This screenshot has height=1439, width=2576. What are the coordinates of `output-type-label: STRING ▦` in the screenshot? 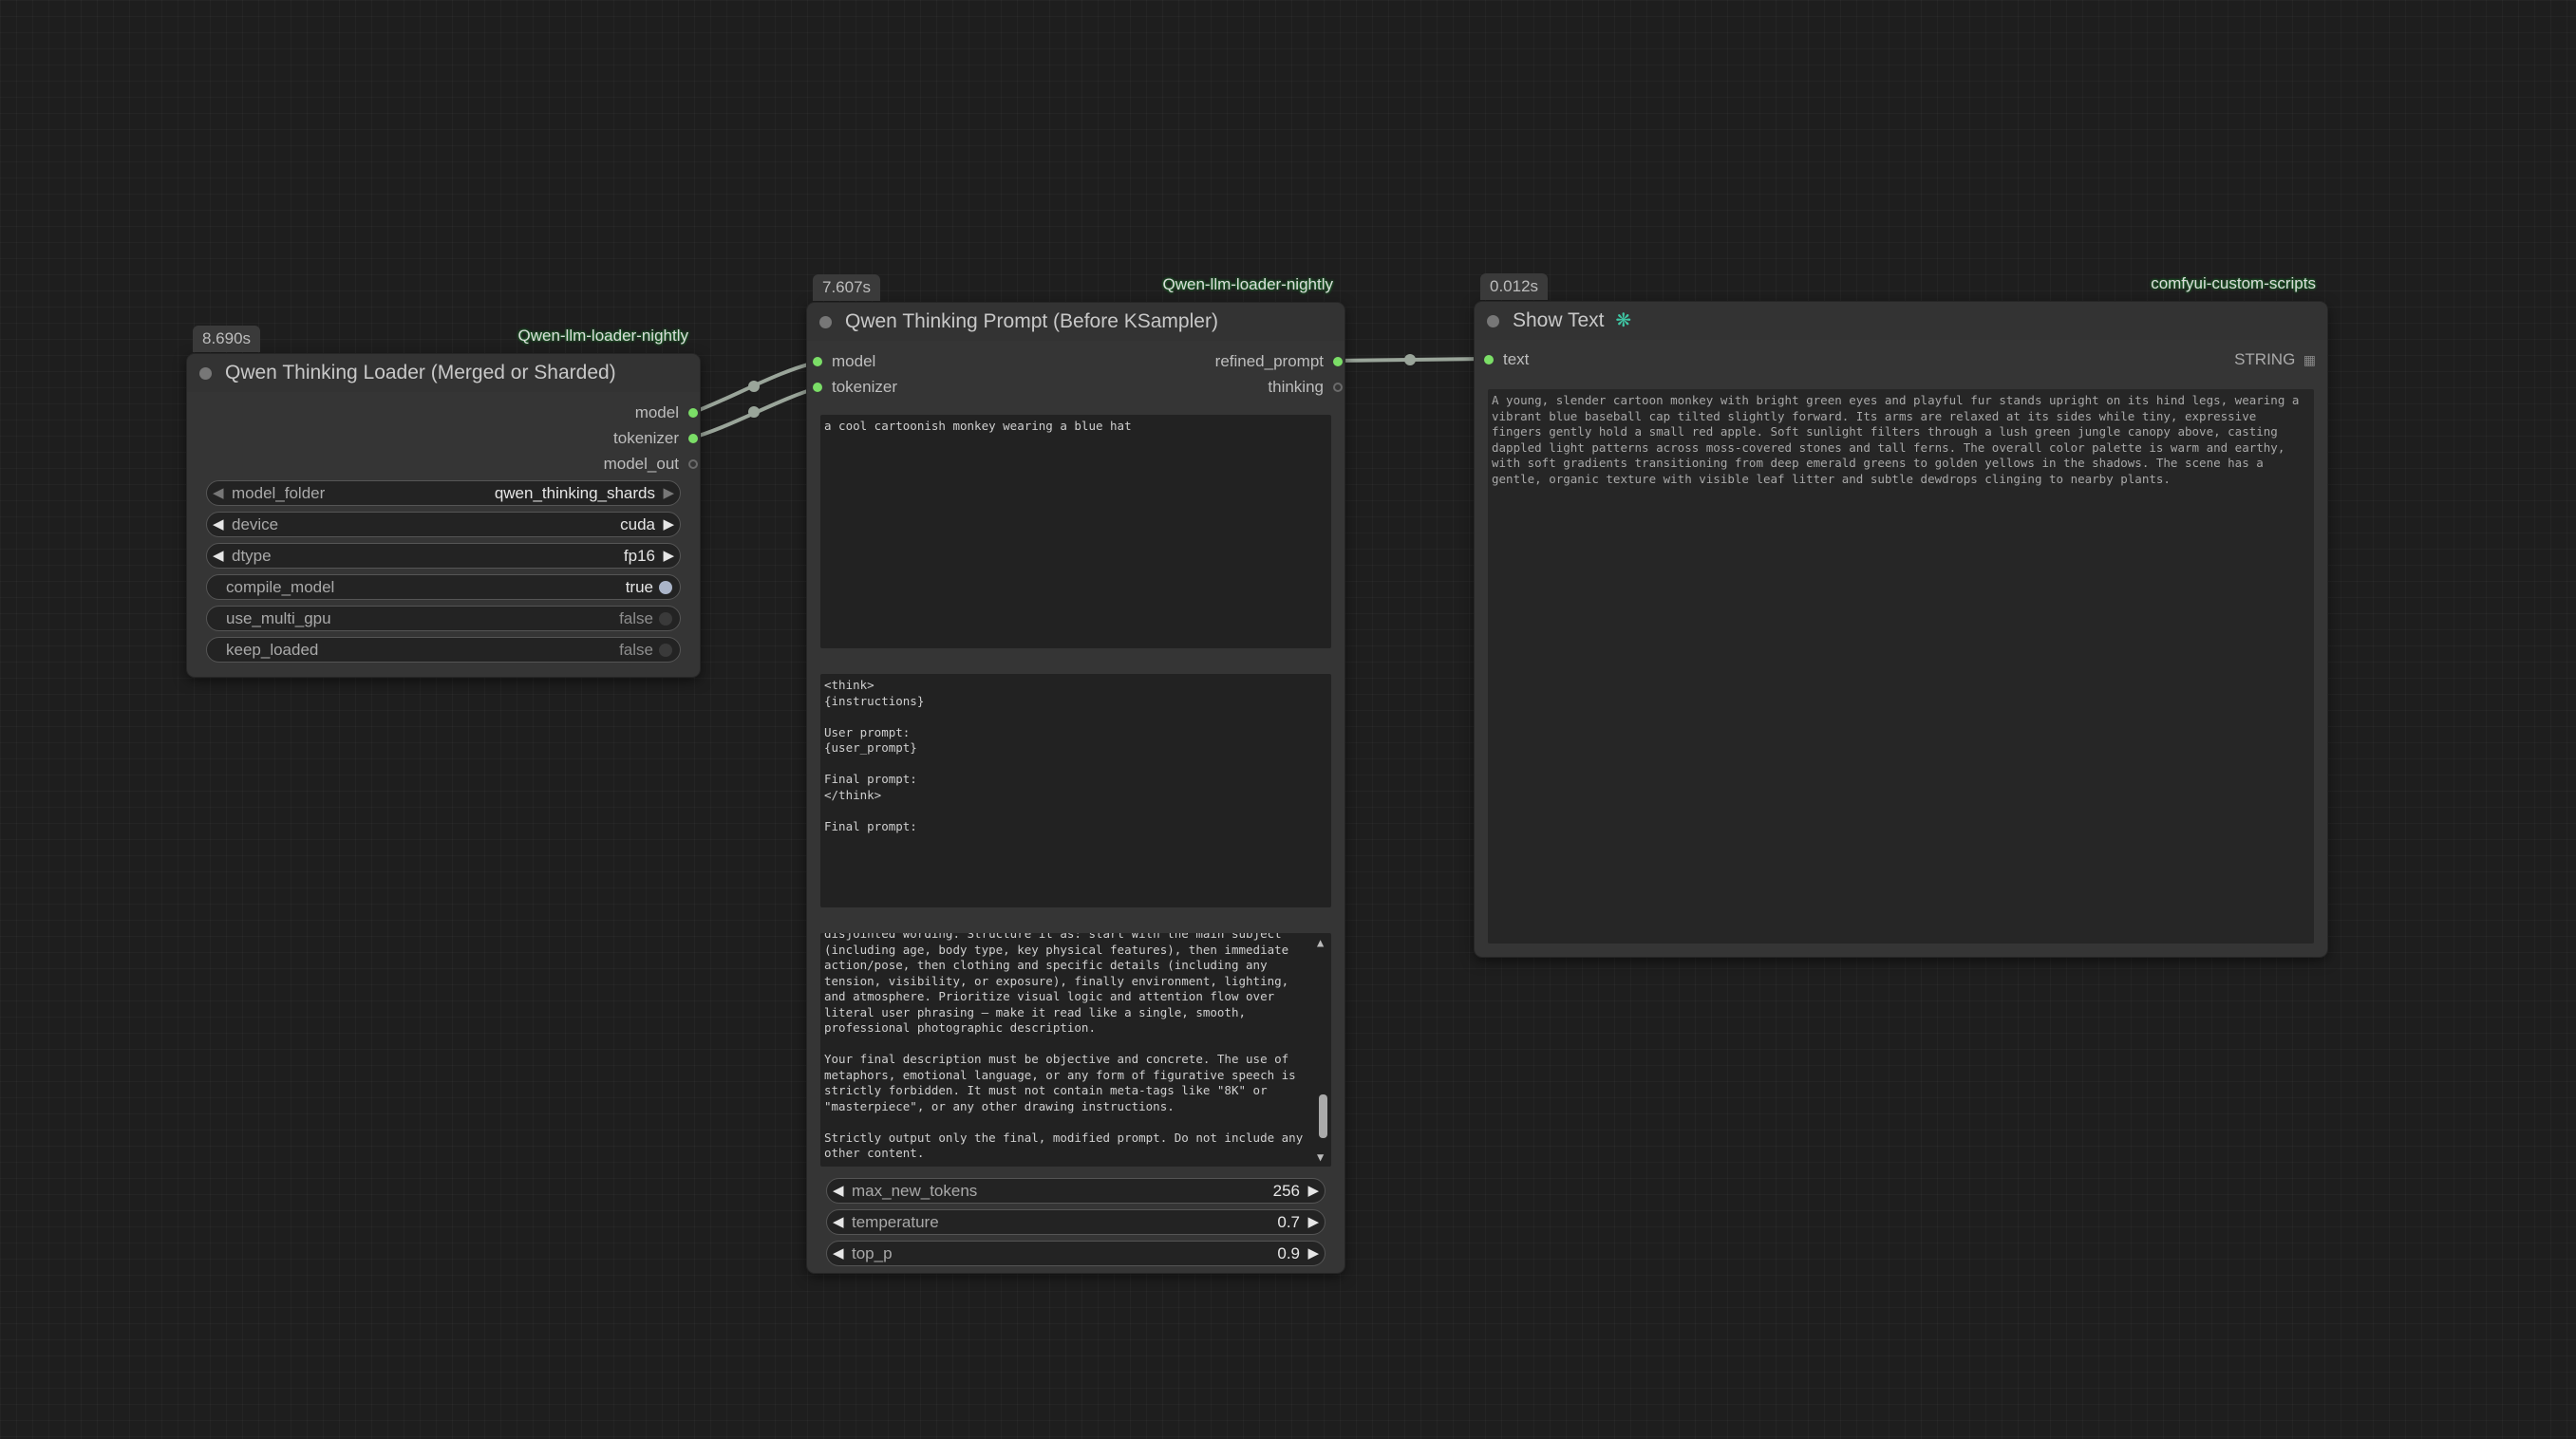 It's located at (2275, 359).